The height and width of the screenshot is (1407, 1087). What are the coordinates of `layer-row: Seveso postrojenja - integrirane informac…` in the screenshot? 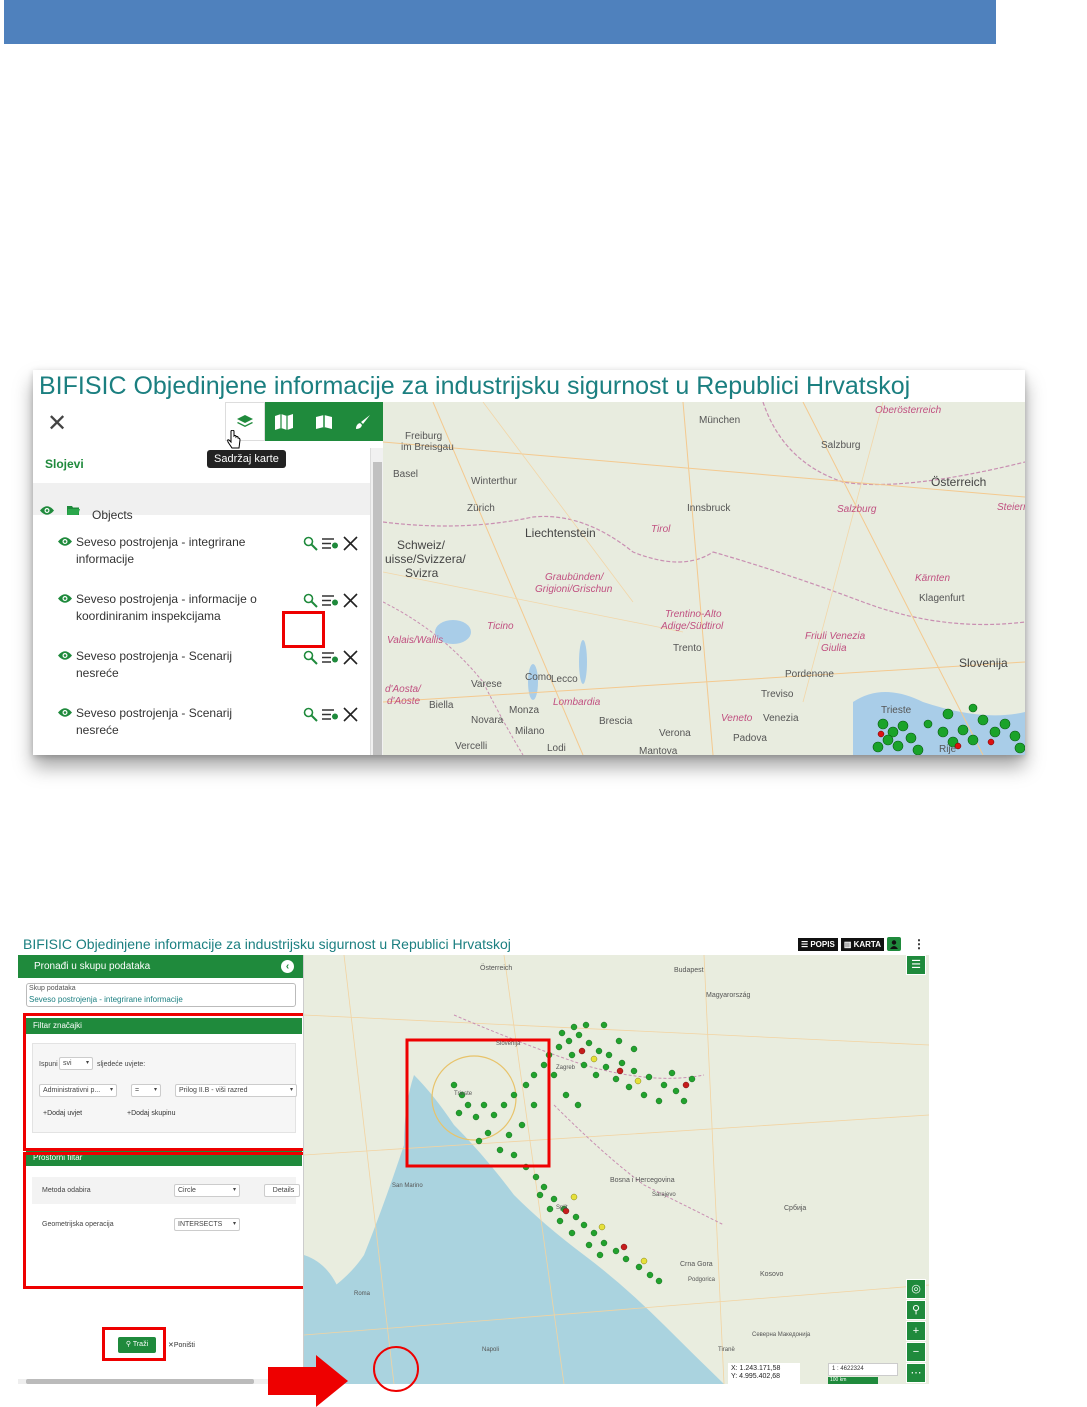 It's located at (217, 554).